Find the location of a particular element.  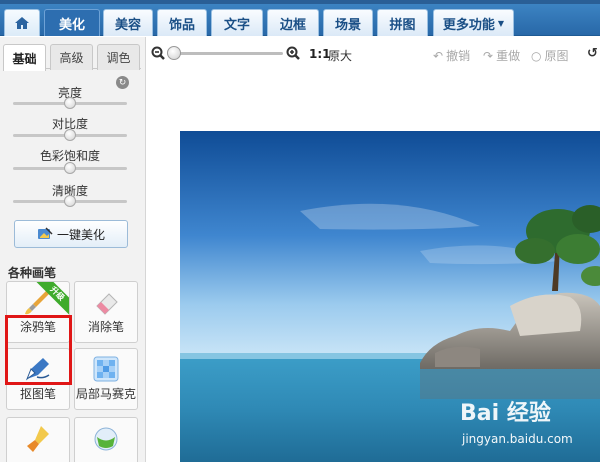

original-size-button: 原大 is located at coordinates (340, 55).